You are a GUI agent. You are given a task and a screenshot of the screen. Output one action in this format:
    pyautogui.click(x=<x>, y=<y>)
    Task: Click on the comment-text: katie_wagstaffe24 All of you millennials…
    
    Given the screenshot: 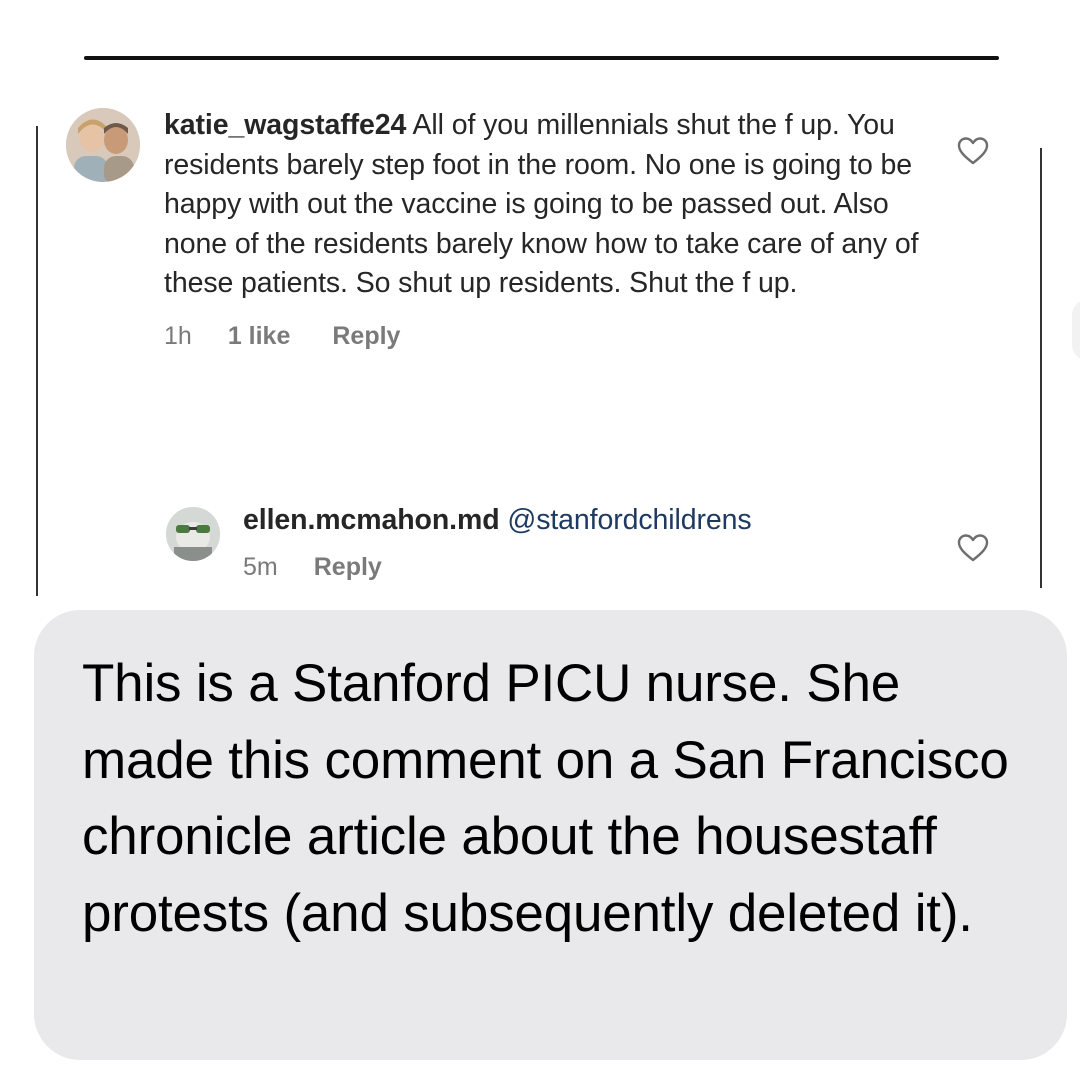 What is the action you would take?
    pyautogui.click(x=544, y=205)
    